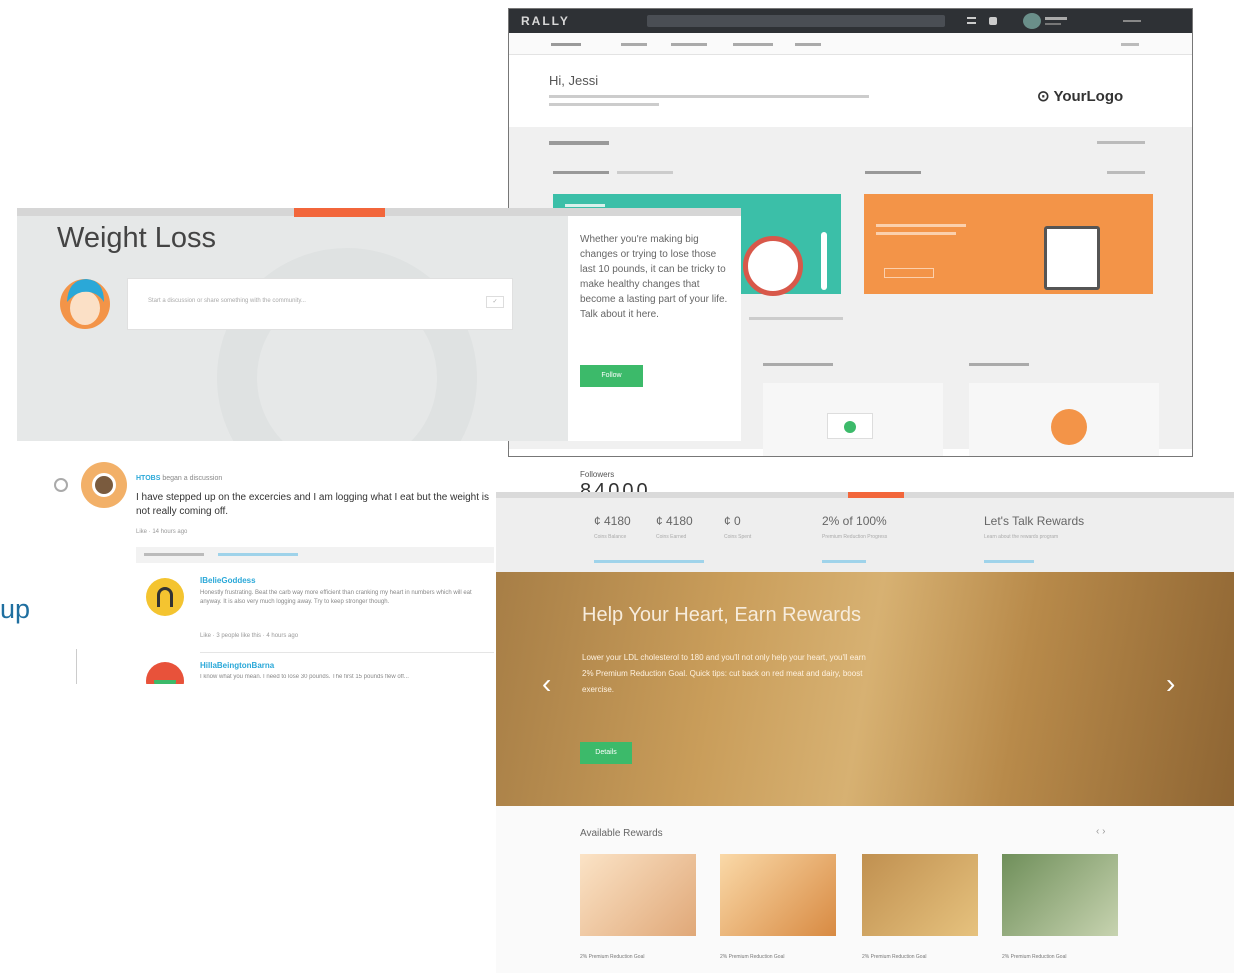 The image size is (1238, 973). Describe the element at coordinates (1009, 561) in the screenshot. I see `program-link` at that location.